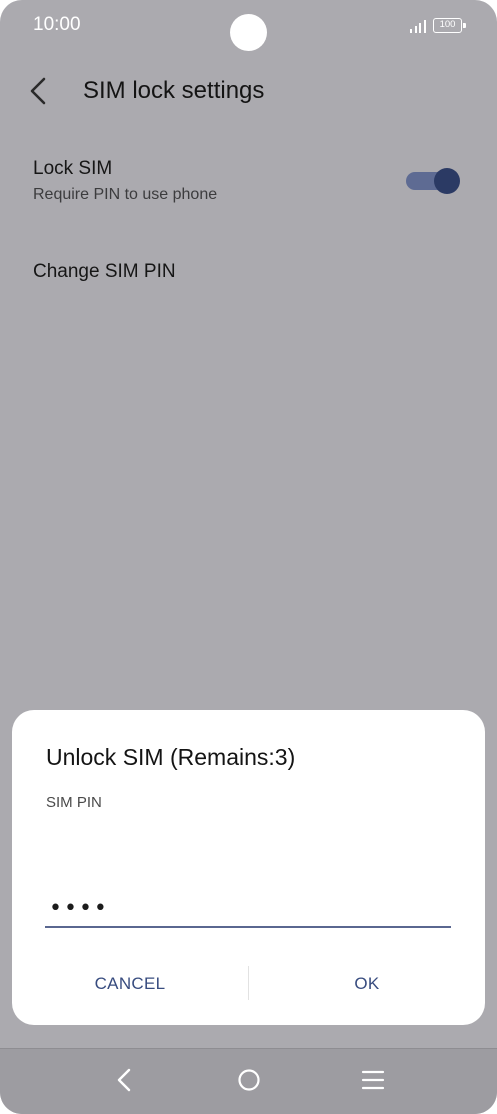 The height and width of the screenshot is (1114, 497). I want to click on change-sim-pin-row: Change SIM PIN, so click(248, 272).